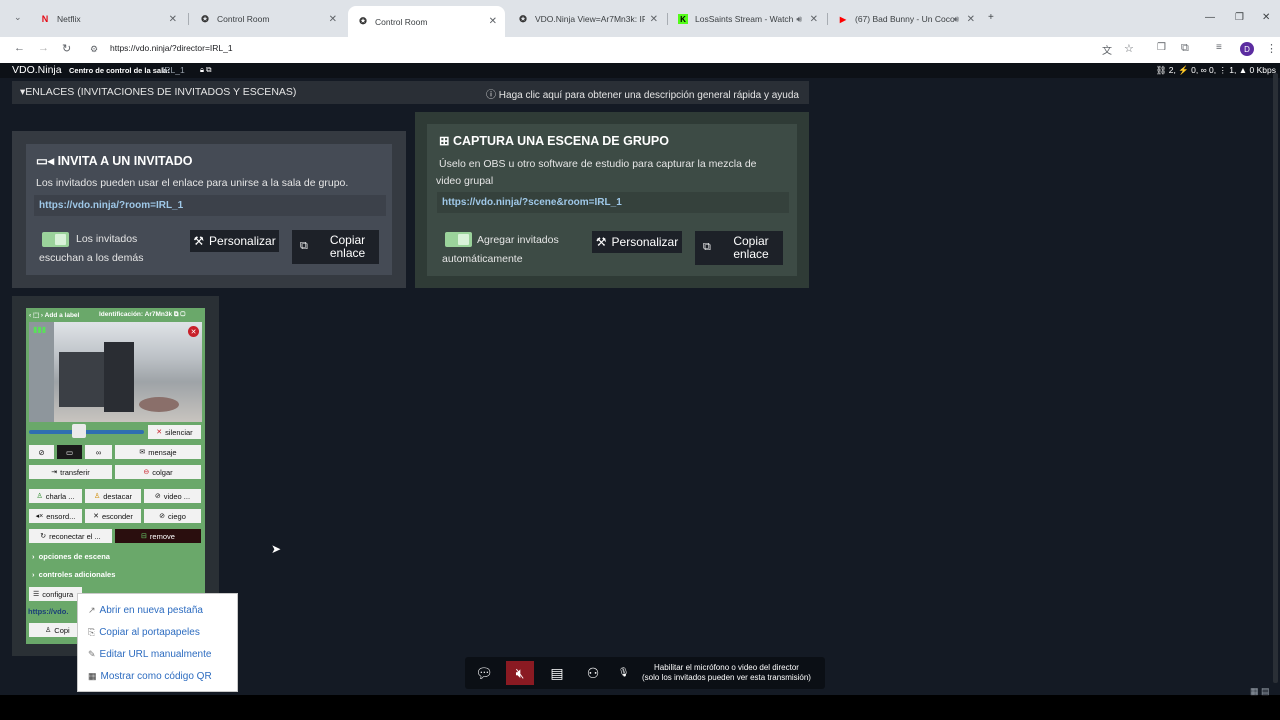 The image size is (1280, 720). What do you see at coordinates (1239, 17) in the screenshot?
I see `maximize-icon: ❐` at bounding box center [1239, 17].